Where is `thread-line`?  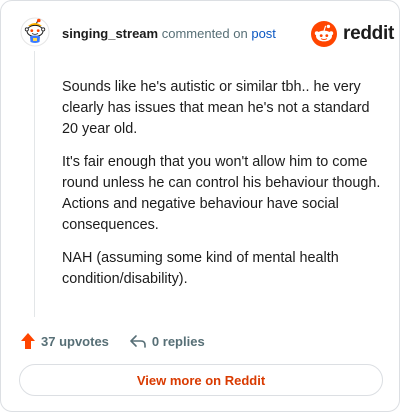 thread-line is located at coordinates (34, 184).